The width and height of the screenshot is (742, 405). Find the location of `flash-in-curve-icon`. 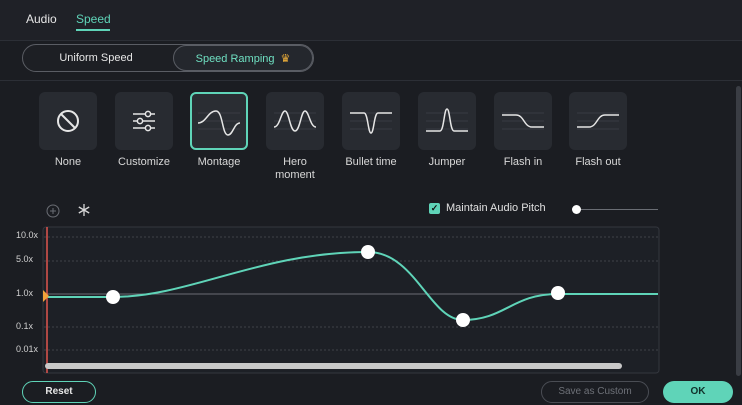

flash-in-curve-icon is located at coordinates (523, 121).